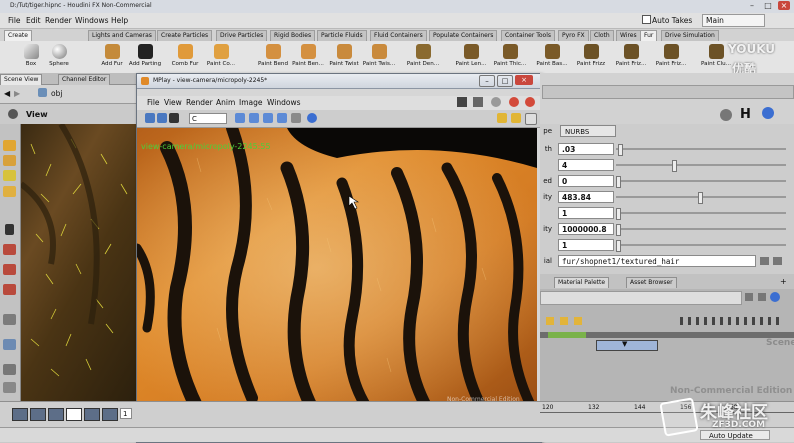  What do you see at coordinates (462, 102) in the screenshot?
I see `mplay-display-icon` at bounding box center [462, 102].